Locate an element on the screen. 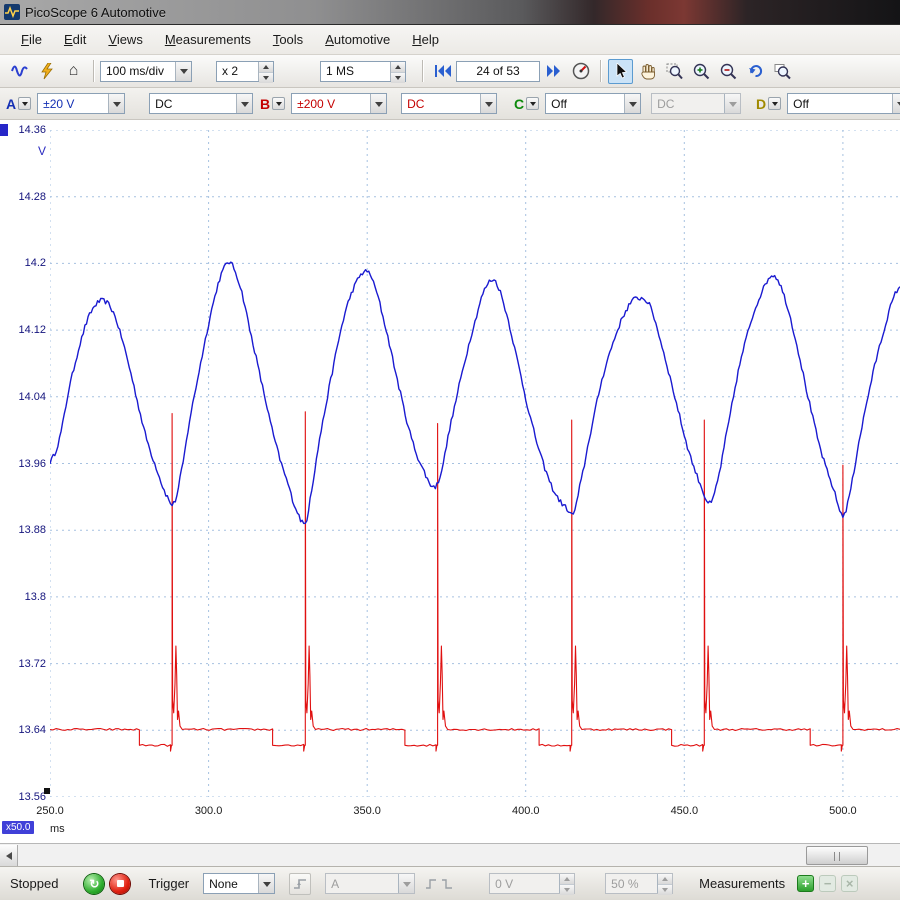 Image resolution: width=900 pixels, height=900 pixels. add-measurement-button: + is located at coordinates (806, 883).